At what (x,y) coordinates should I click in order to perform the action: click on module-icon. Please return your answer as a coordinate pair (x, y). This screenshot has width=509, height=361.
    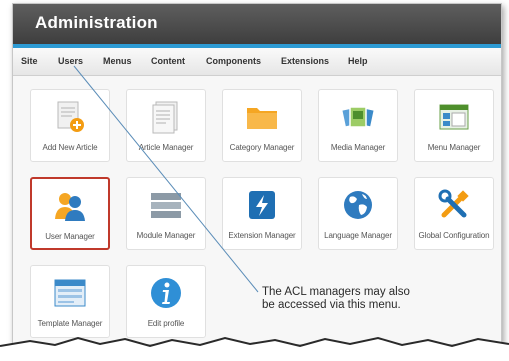
    Looking at the image, I should click on (166, 205).